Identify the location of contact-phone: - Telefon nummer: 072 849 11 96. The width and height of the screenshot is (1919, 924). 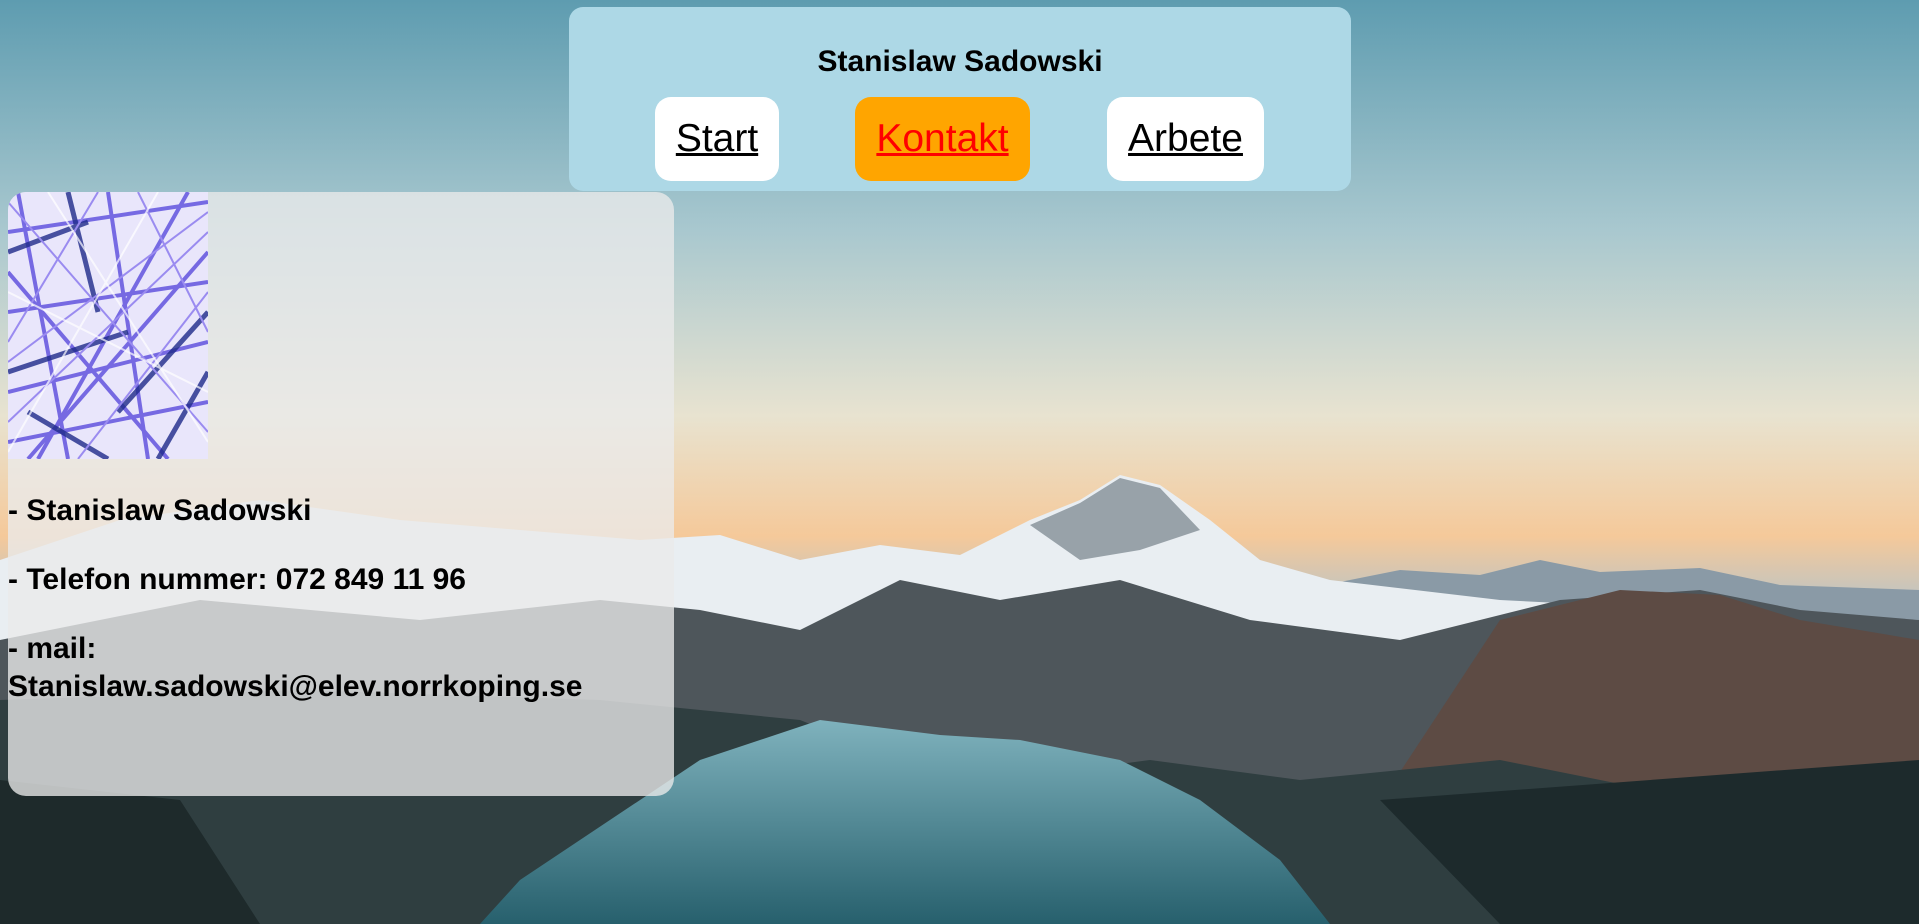
(237, 579).